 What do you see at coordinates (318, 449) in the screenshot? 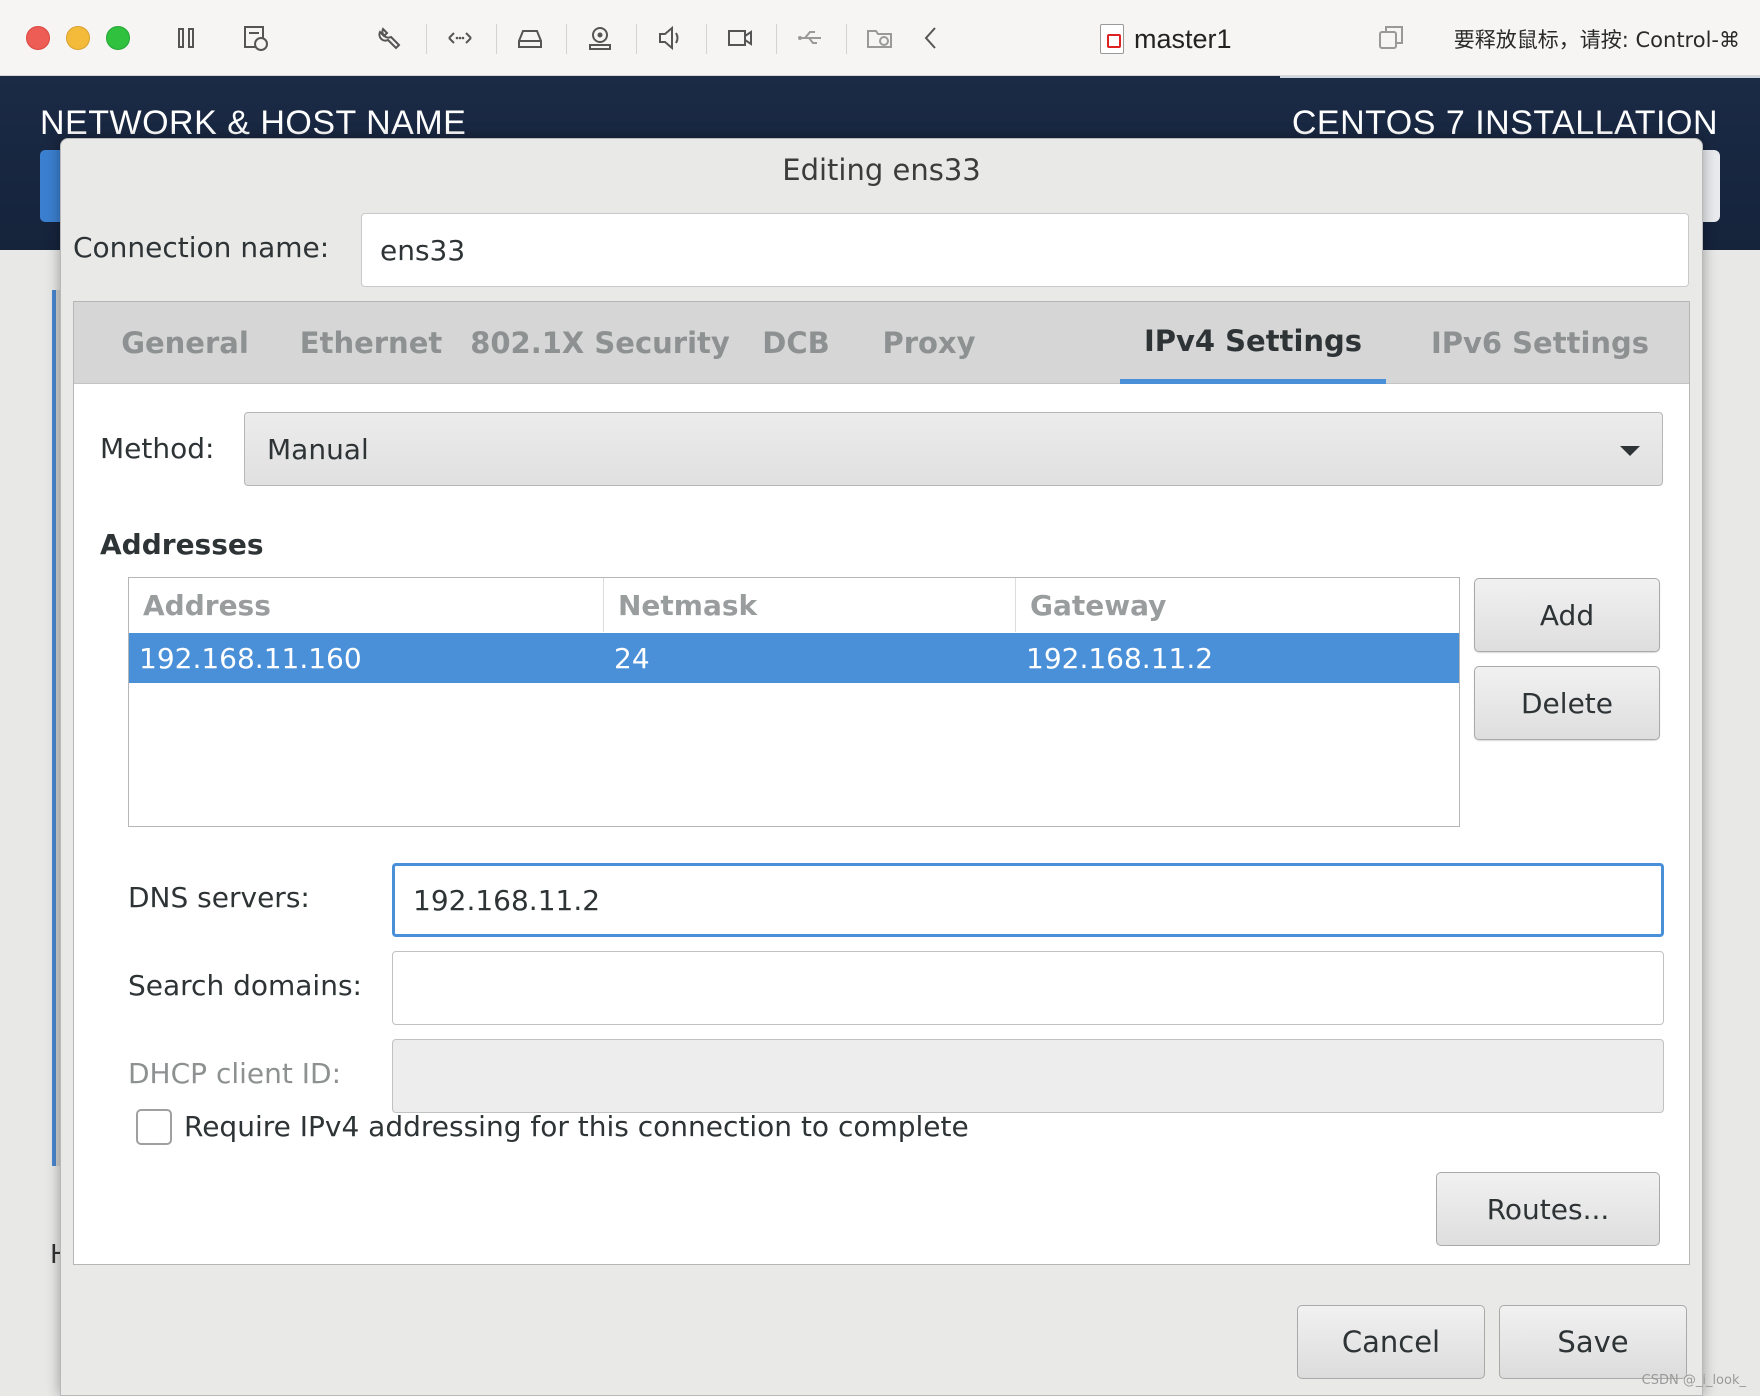
I see `method-value: Manual` at bounding box center [318, 449].